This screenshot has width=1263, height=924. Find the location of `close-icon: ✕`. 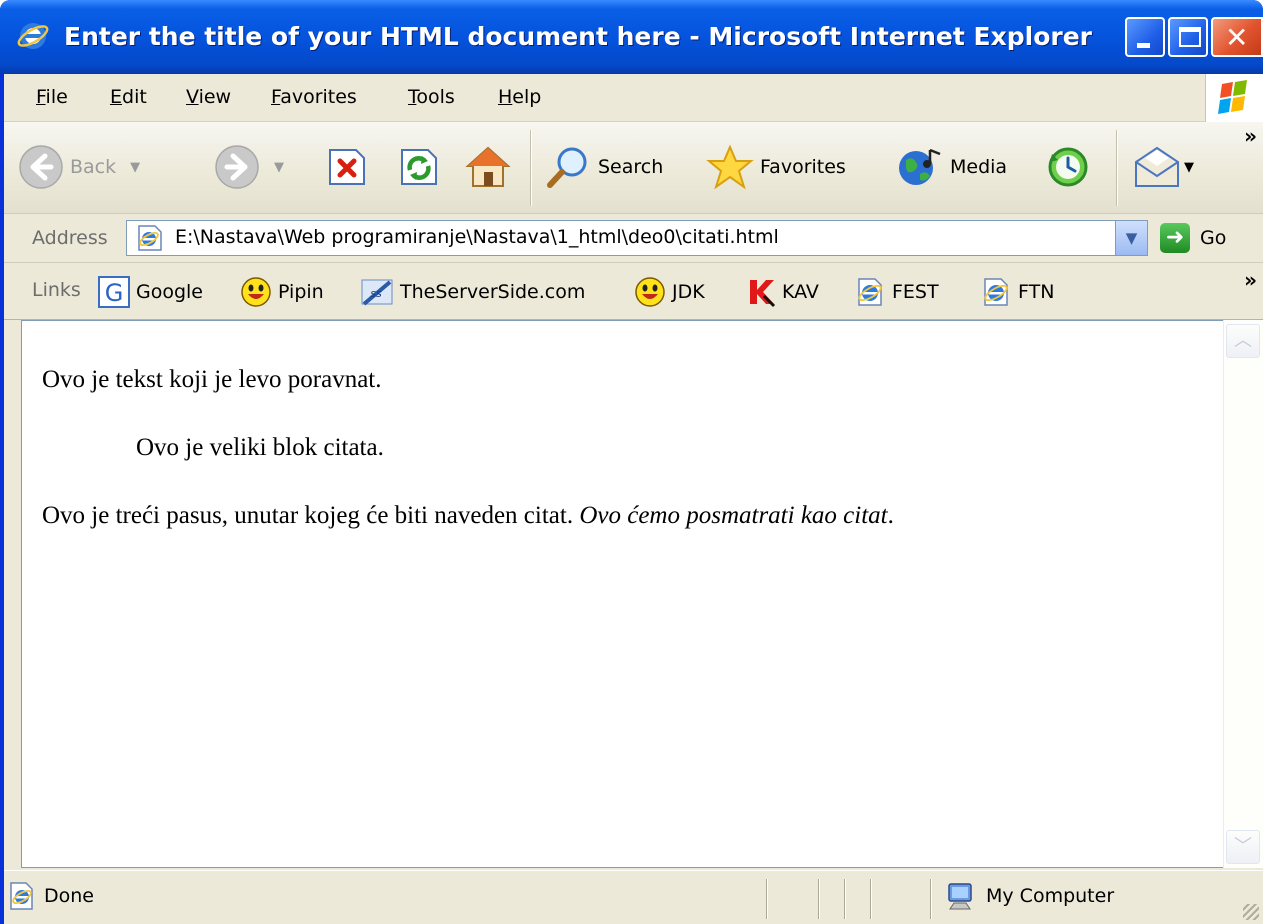

close-icon: ✕ is located at coordinates (1237, 37).